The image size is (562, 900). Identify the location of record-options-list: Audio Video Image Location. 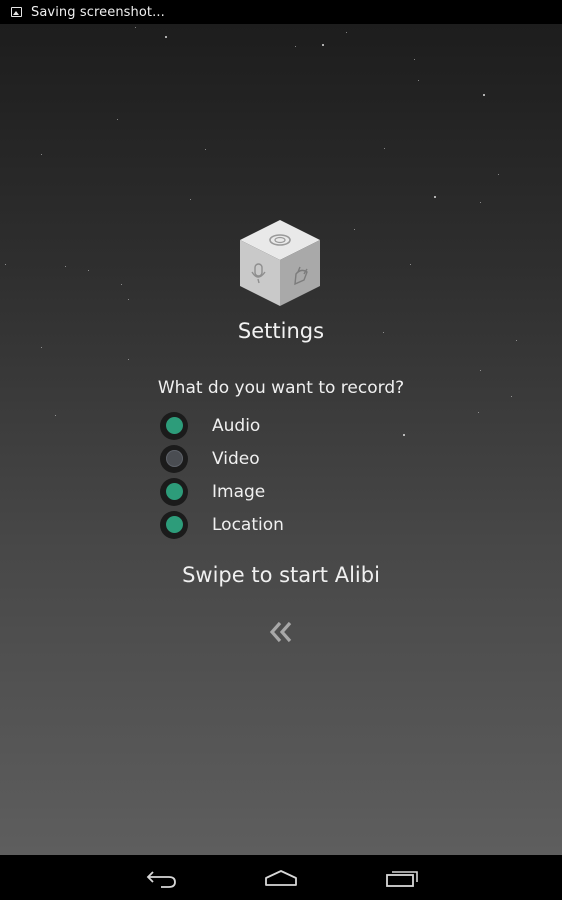
(290, 475).